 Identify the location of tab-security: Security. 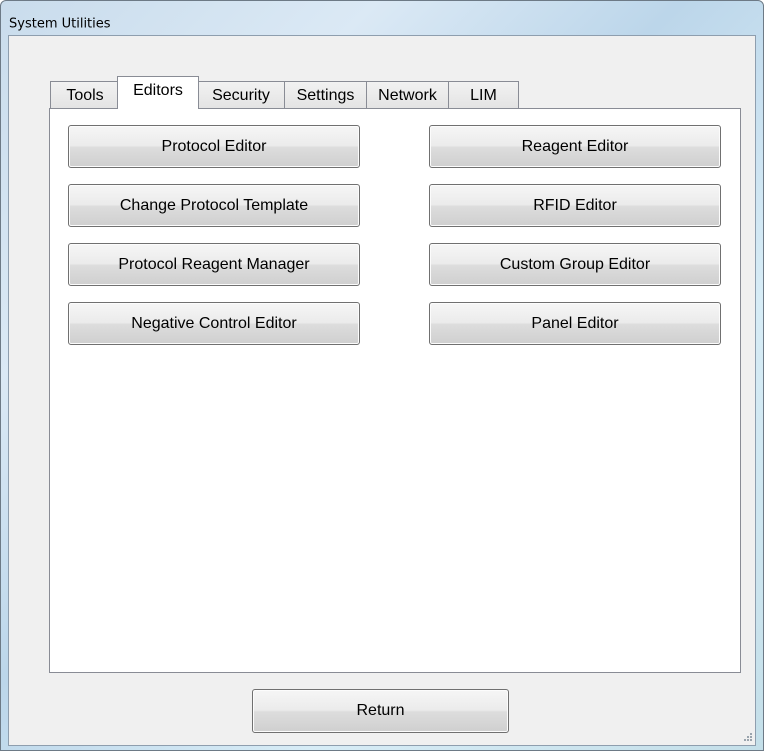
(241, 95).